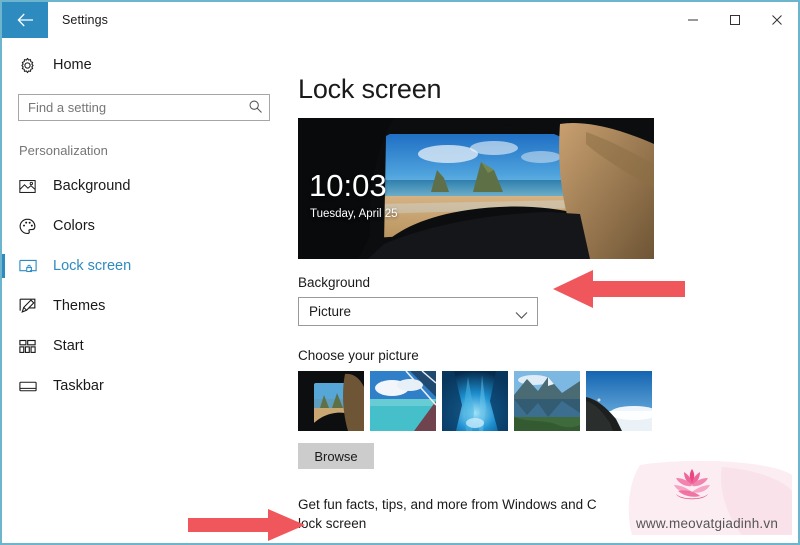 The width and height of the screenshot is (800, 545). I want to click on thumbnail-sea-cave-beach, so click(331, 401).